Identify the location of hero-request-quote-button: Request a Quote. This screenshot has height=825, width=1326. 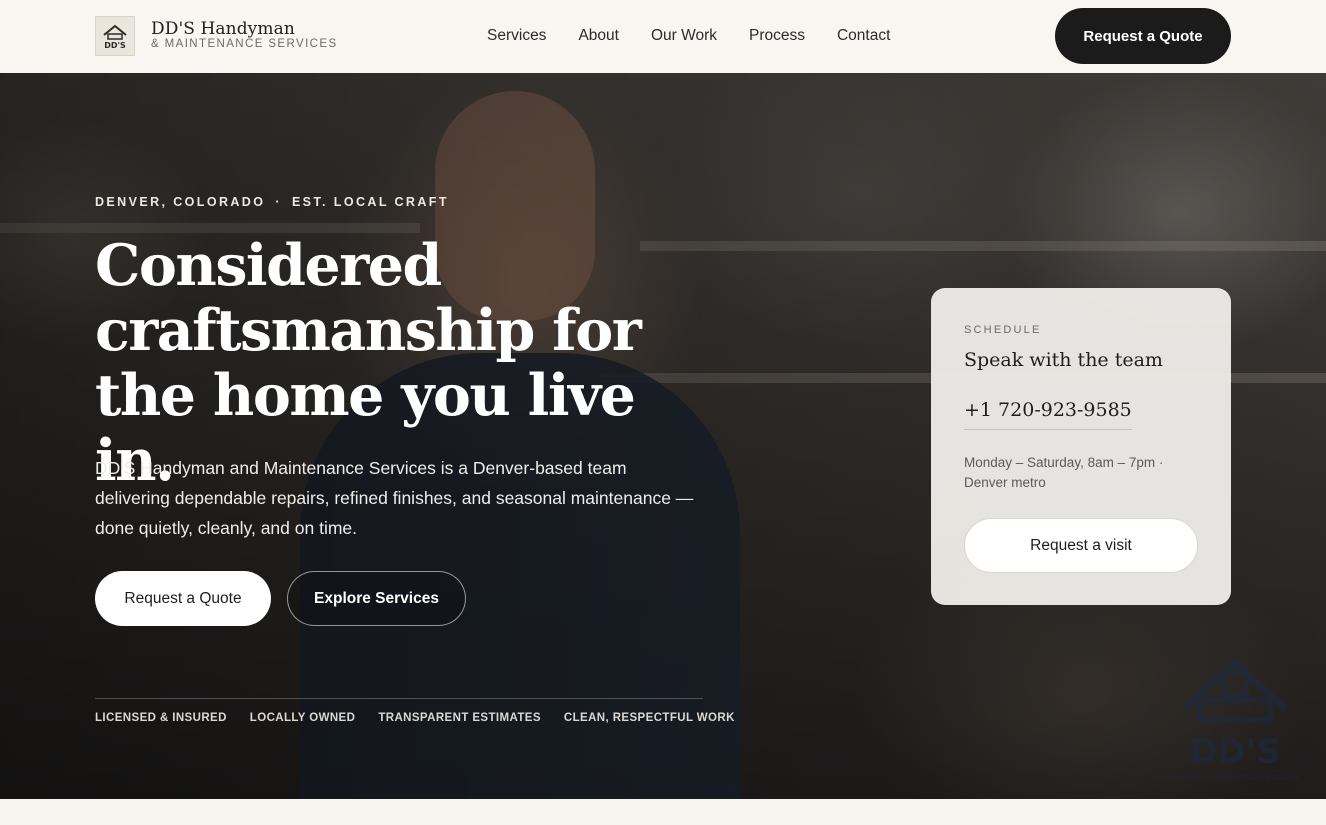
(183, 598).